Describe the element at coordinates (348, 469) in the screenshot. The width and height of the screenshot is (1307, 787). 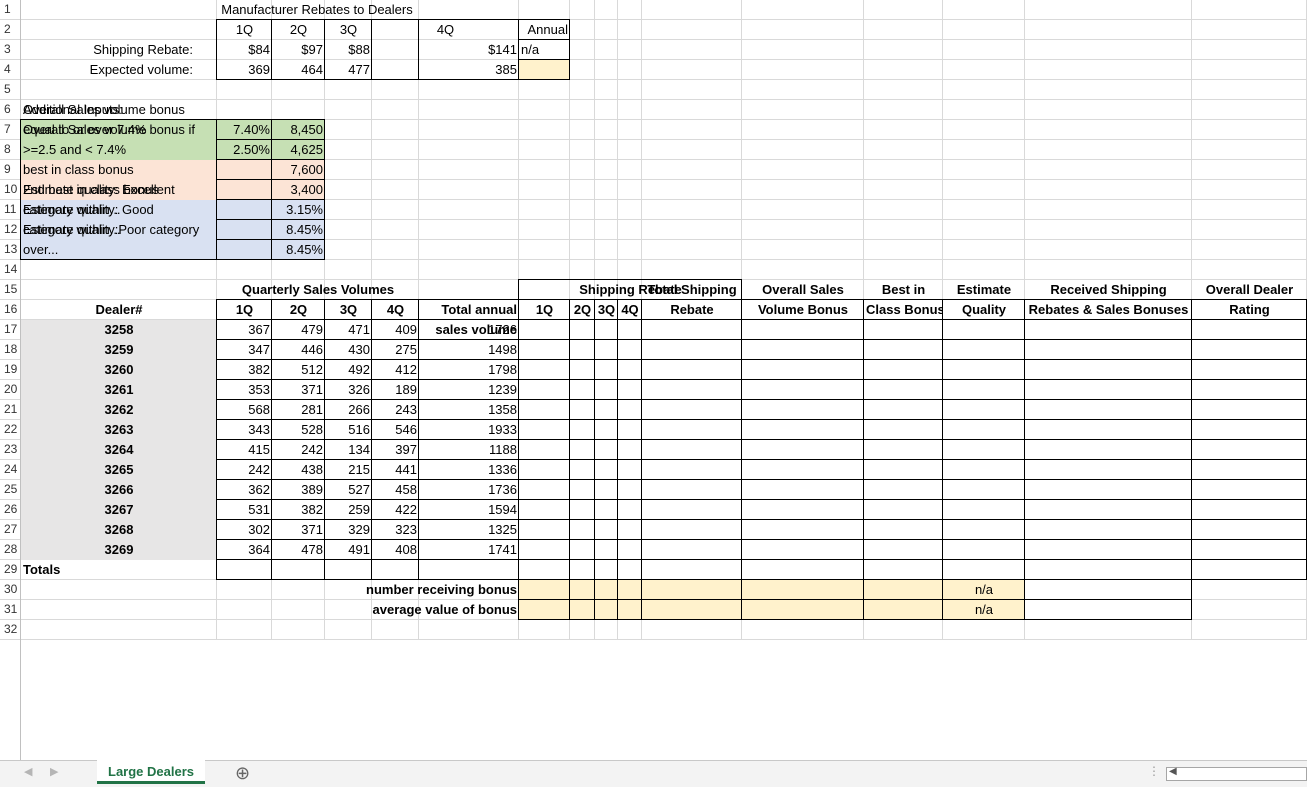
I see `quarter-volume: 215` at that location.